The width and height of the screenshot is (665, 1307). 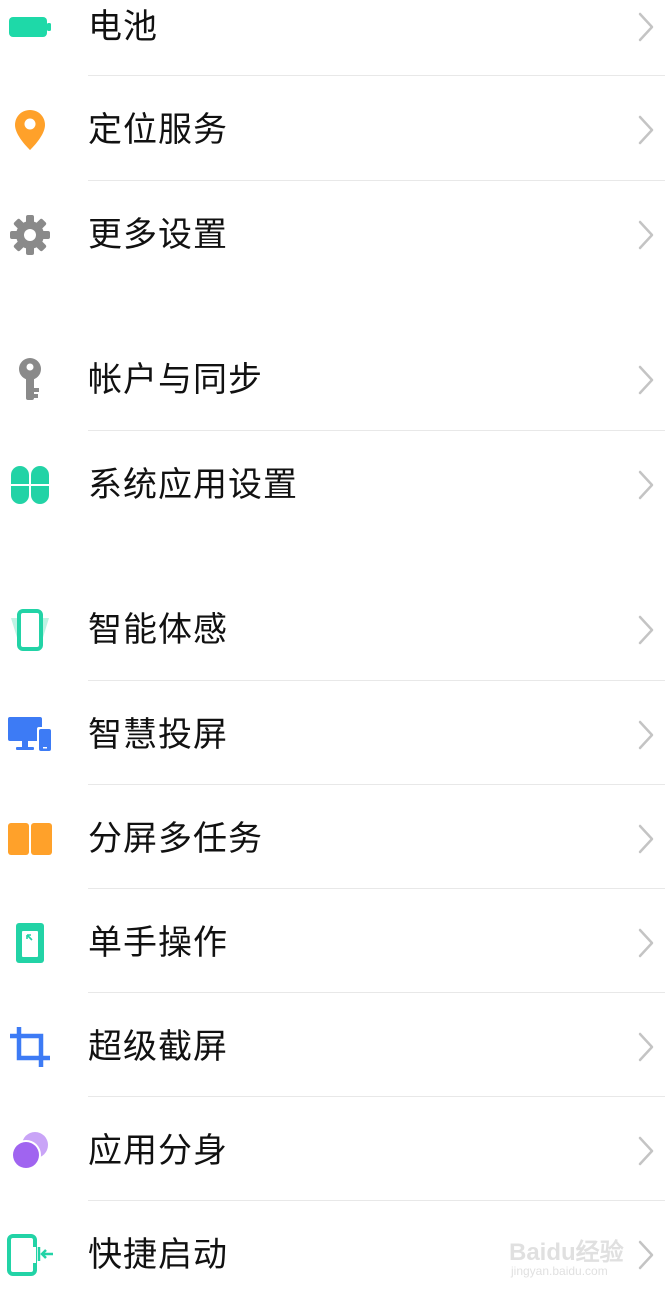 What do you see at coordinates (193, 485) in the screenshot?
I see `settings-item-label: 系统应用设置` at bounding box center [193, 485].